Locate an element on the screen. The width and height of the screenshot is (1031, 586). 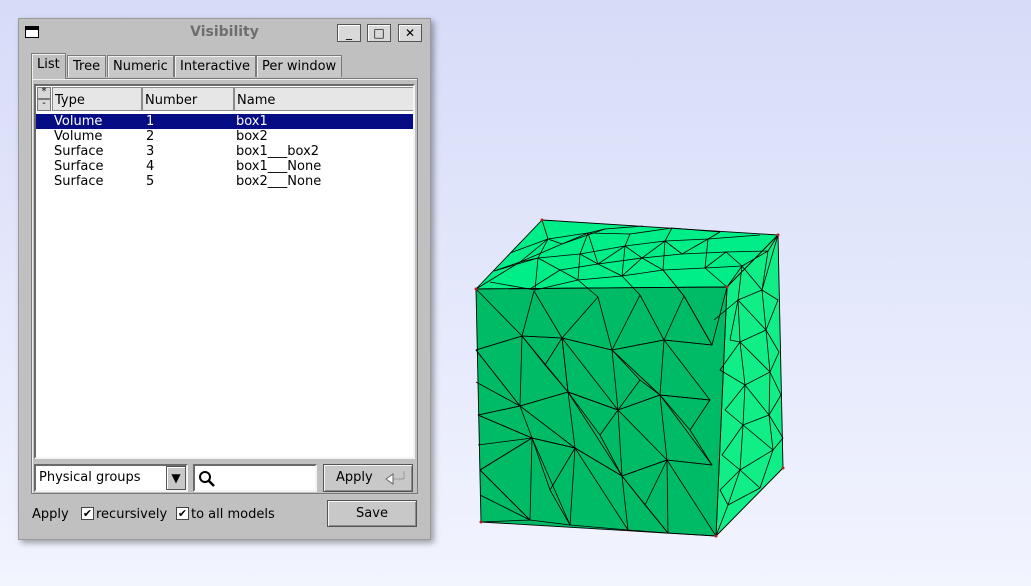
save-button: Save is located at coordinates (372, 513).